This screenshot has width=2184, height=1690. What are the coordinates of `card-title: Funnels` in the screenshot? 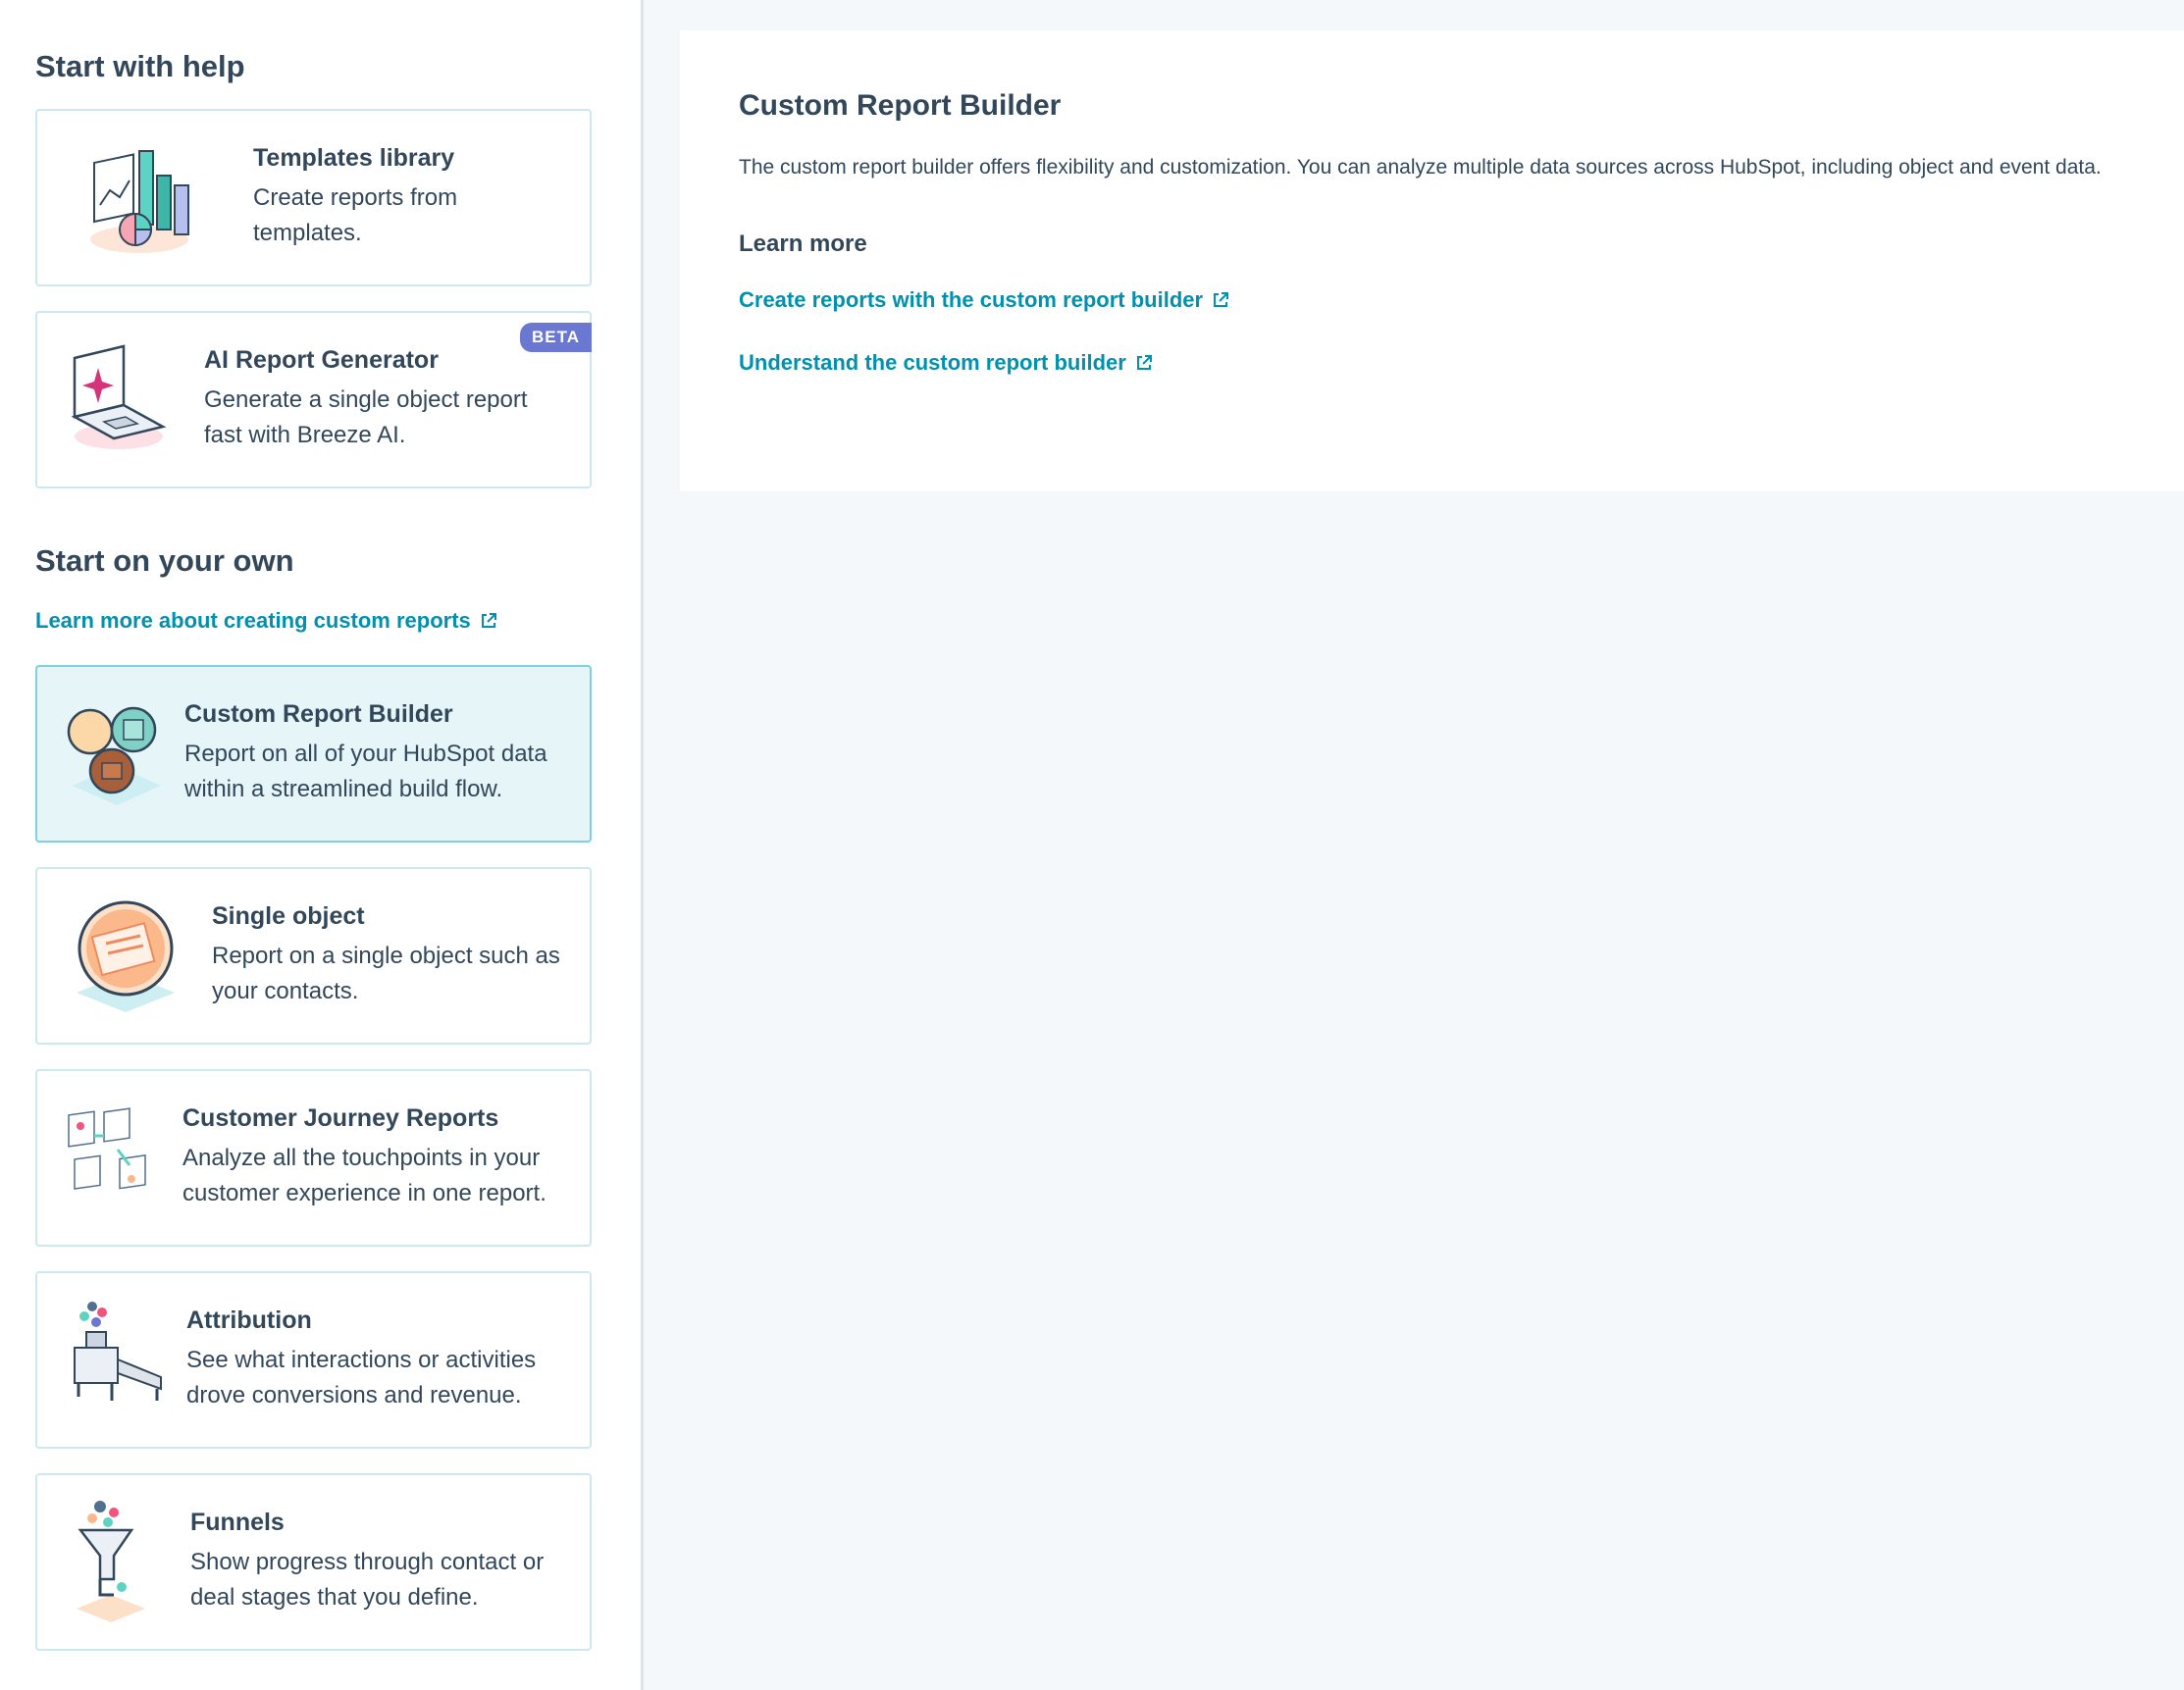 It's located at (237, 1522).